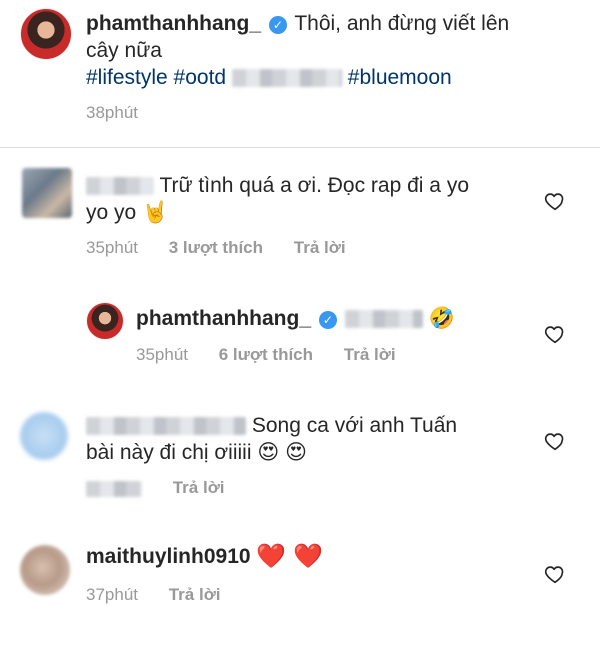 This screenshot has height=648, width=600. I want to click on reply-time: 35phút, so click(162, 354).